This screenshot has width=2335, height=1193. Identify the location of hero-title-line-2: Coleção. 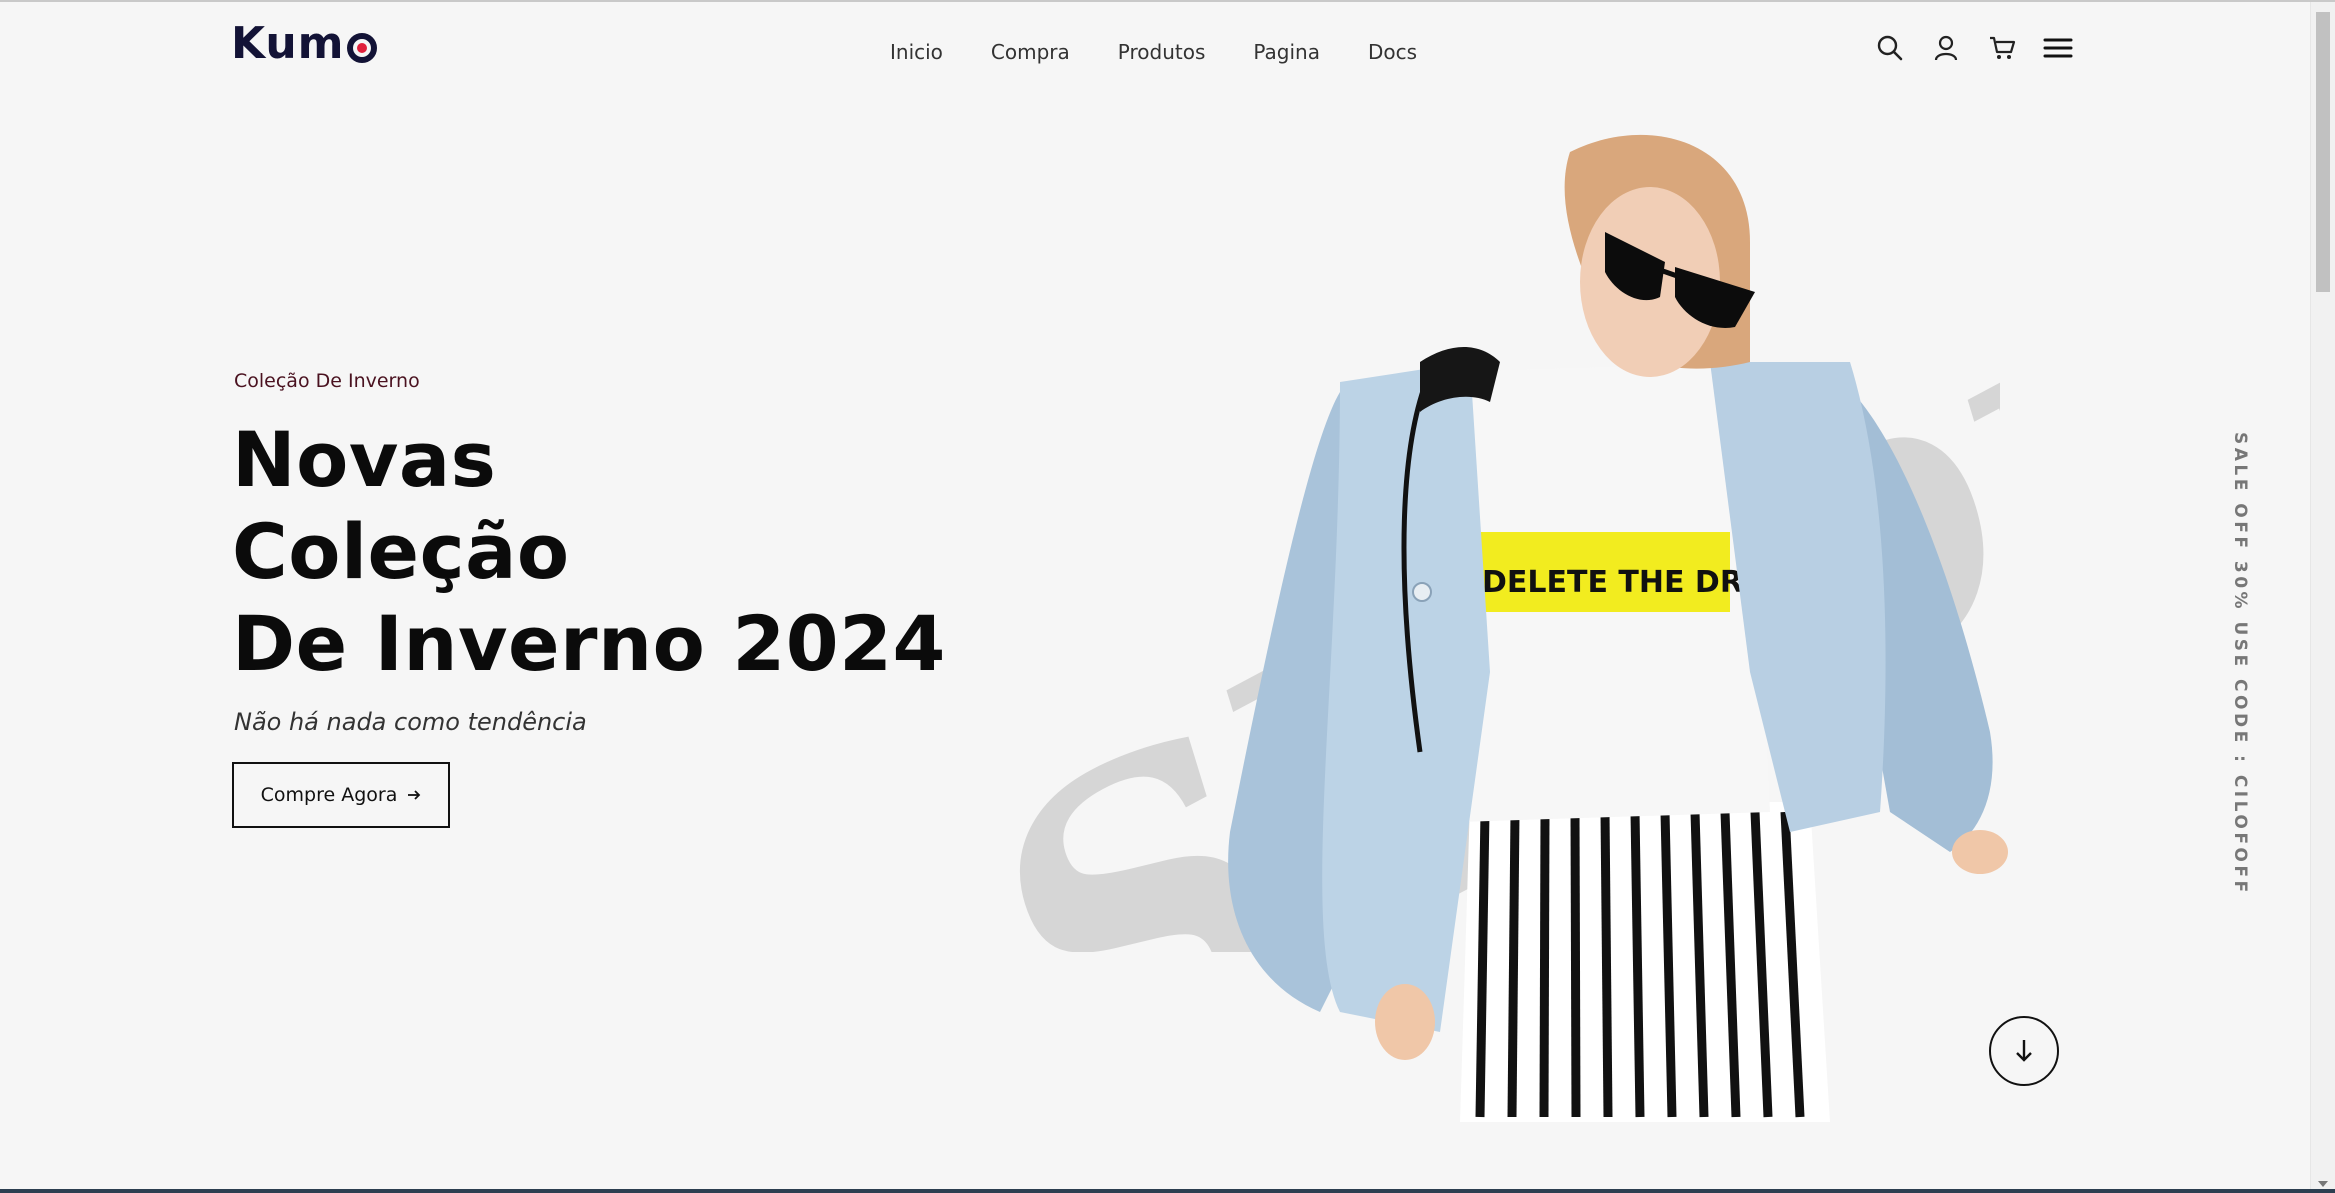
(401, 551).